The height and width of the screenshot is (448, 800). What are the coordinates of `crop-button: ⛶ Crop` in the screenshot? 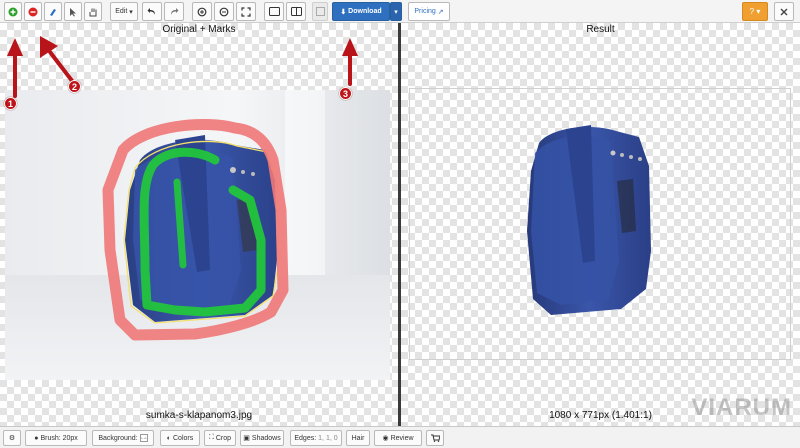 It's located at (220, 438).